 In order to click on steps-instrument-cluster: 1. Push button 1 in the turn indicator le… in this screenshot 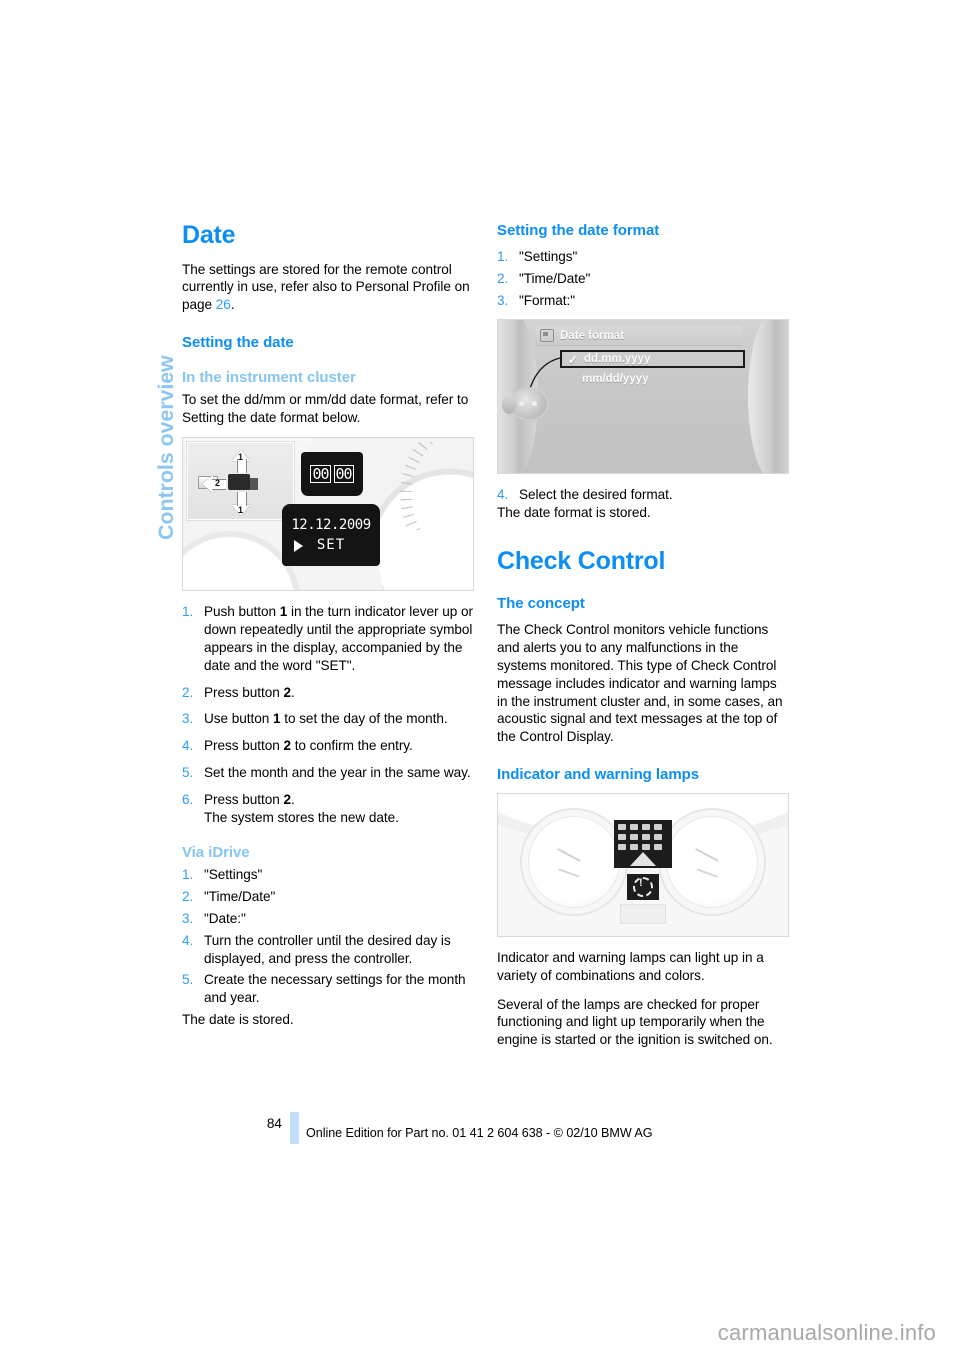, I will do `click(328, 714)`.